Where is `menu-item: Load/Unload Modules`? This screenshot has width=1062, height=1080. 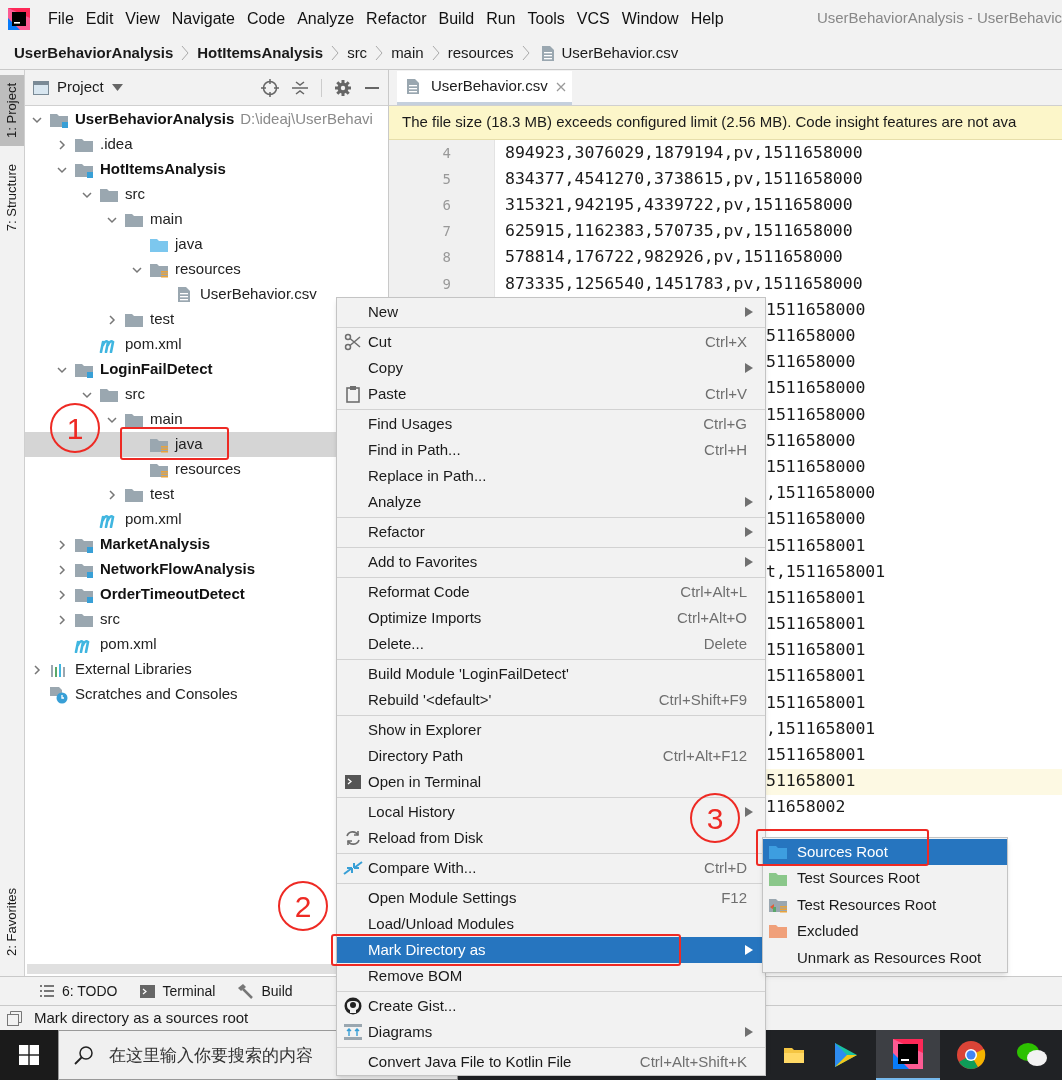
menu-item: Load/Unload Modules is located at coordinates (427, 924).